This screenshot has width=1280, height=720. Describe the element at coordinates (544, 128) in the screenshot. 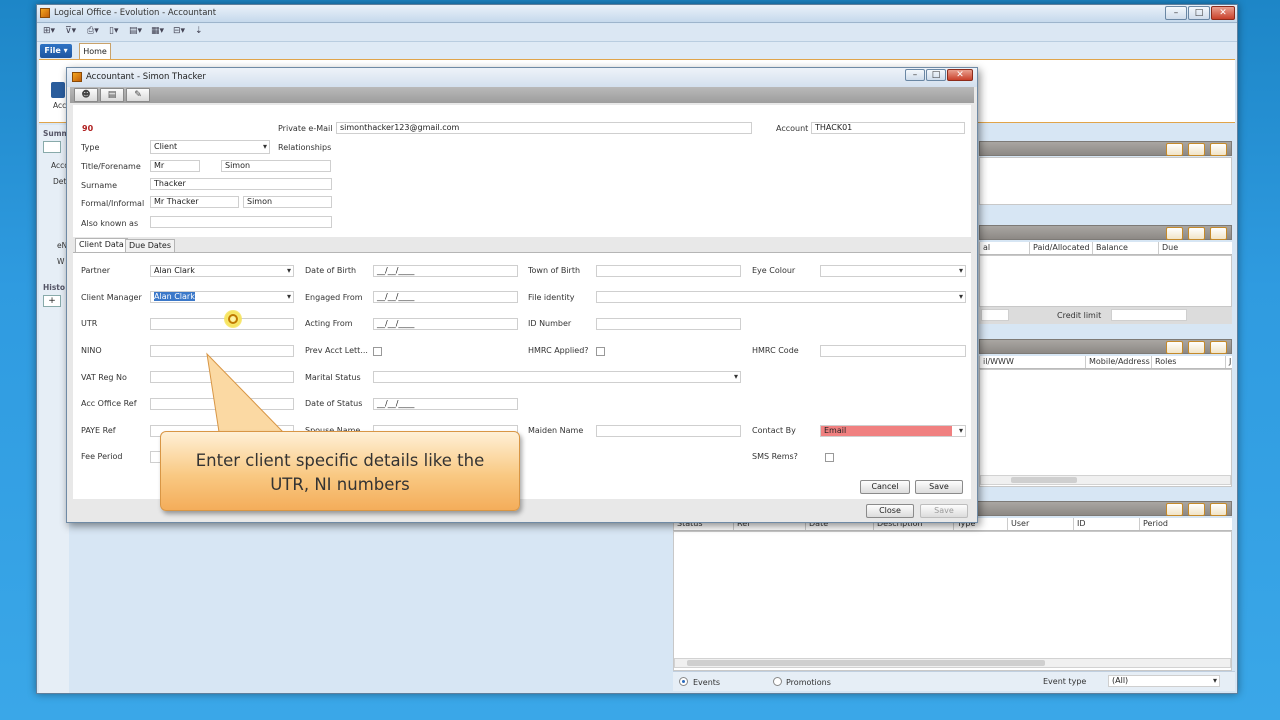

I see `private-email-field: simonthacker123@gmail.com` at that location.